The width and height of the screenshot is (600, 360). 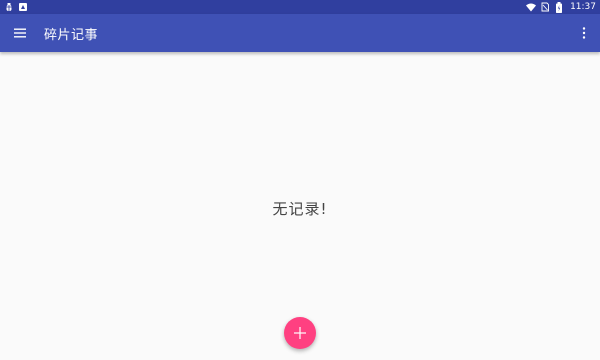 I want to click on empty-state-message: 无记录!, so click(x=300, y=209).